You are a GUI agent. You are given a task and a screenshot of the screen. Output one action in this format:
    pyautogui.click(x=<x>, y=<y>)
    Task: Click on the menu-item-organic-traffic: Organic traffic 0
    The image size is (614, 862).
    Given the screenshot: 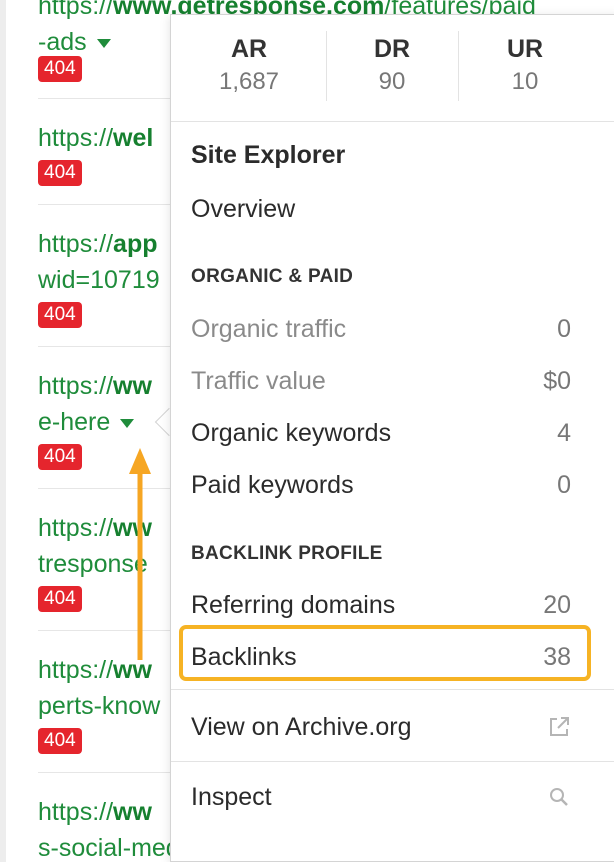 What is the action you would take?
    pyautogui.click(x=381, y=329)
    